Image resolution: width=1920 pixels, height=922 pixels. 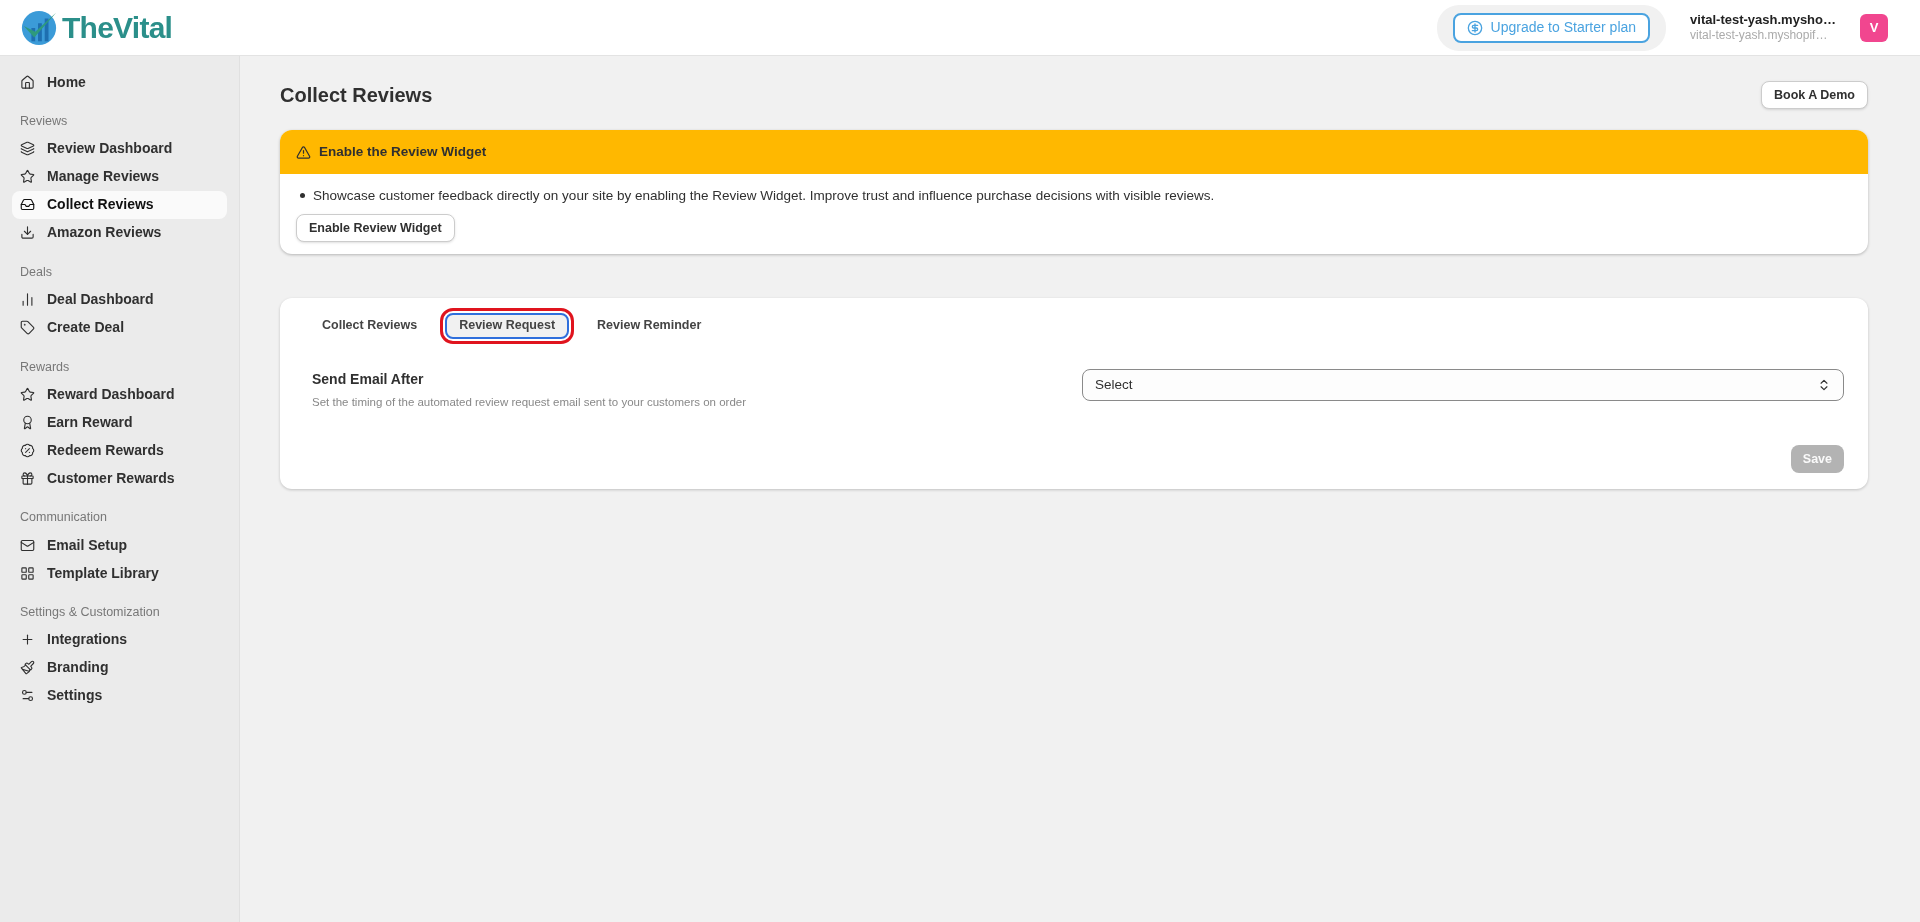 I want to click on sidebar-item: Deal Dashboard, so click(x=119, y=299).